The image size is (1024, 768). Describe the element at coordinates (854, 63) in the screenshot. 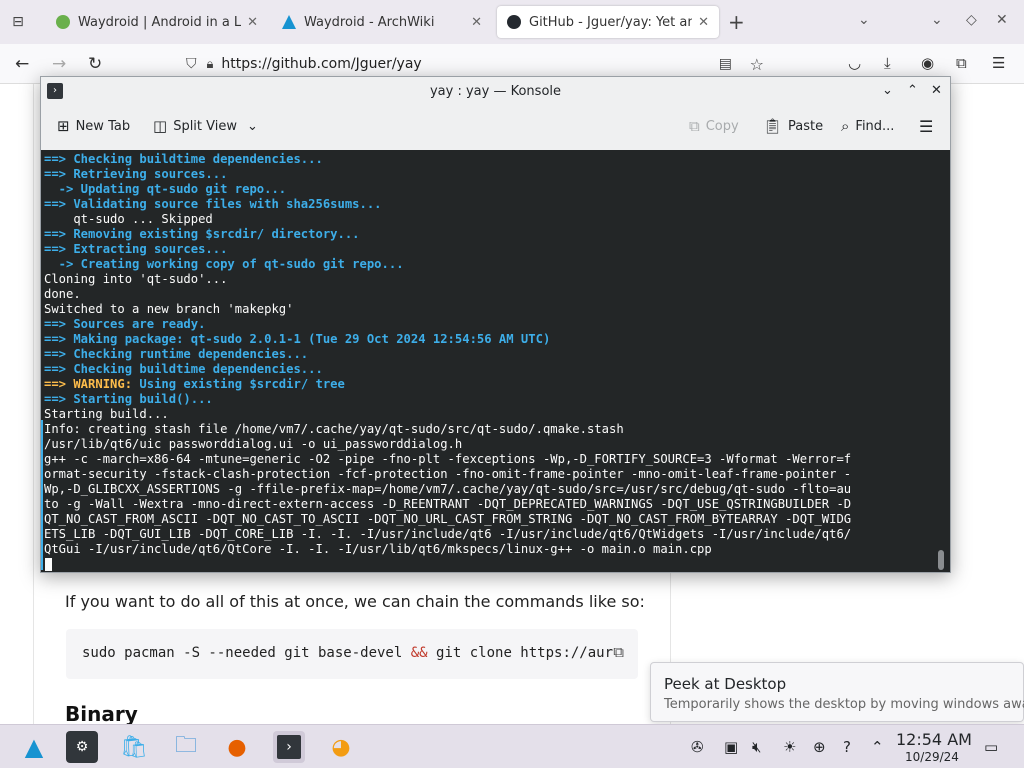

I see `pocket-icon: ◡` at that location.